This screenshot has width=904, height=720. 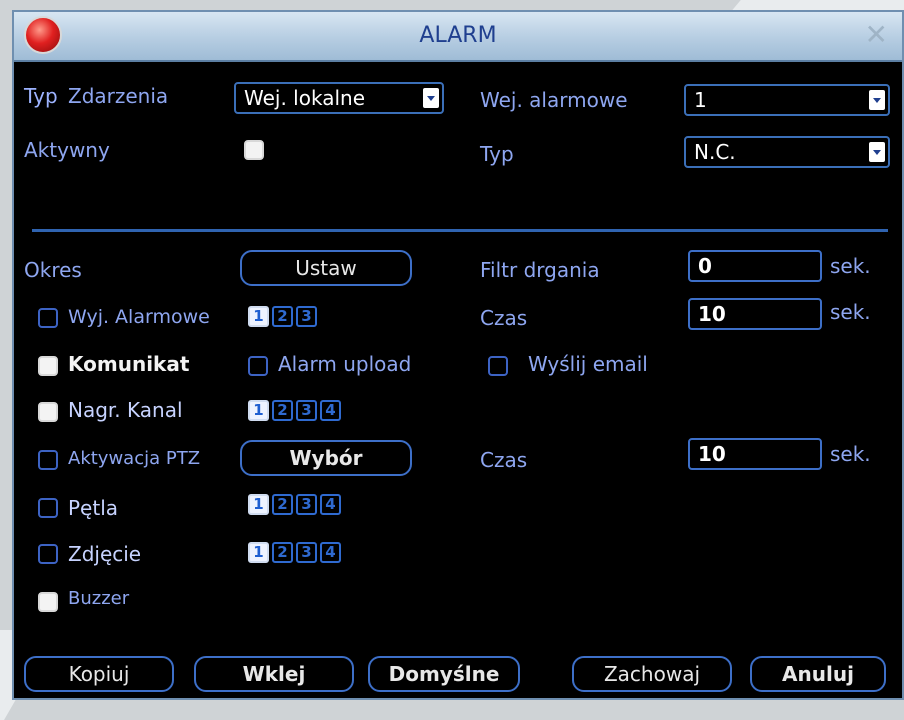 I want to click on ptz-time-unit: sek., so click(x=850, y=454).